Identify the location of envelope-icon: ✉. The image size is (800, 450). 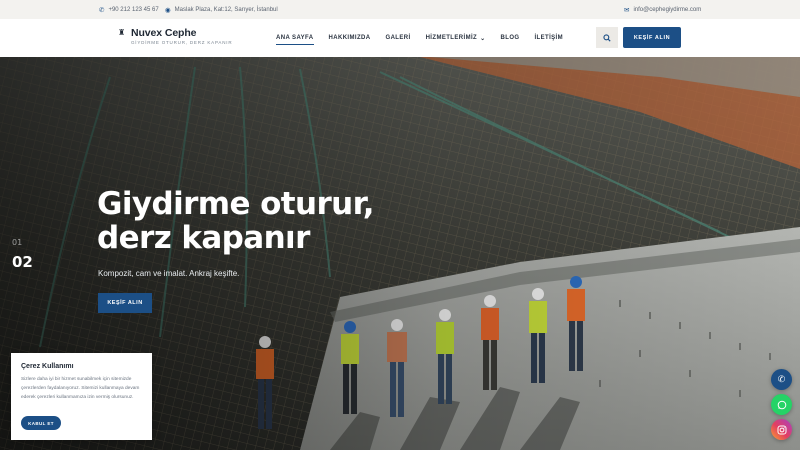
(627, 10).